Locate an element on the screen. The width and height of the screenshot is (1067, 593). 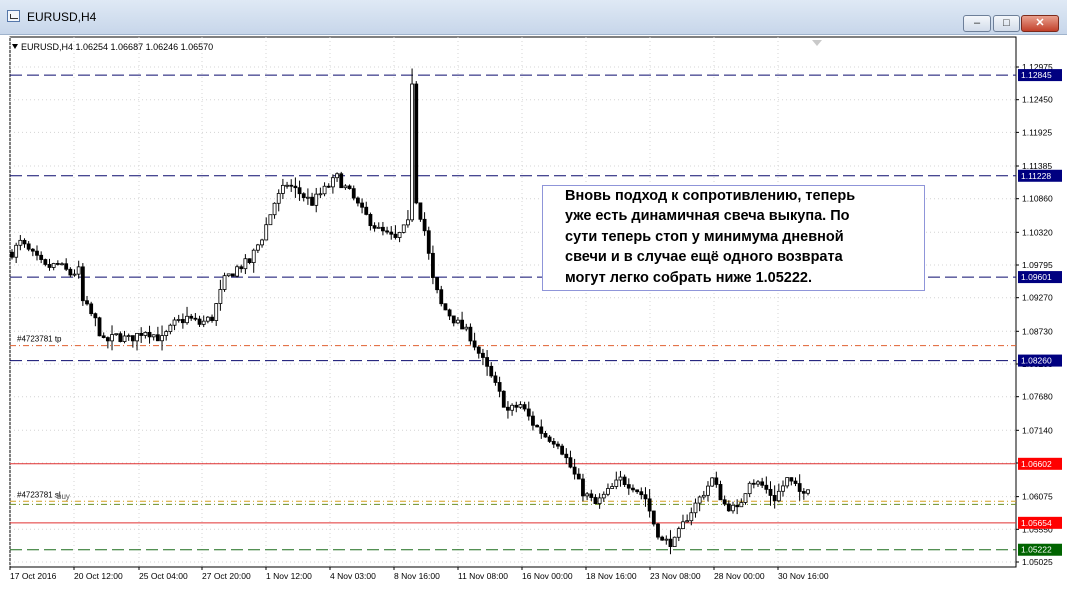
price-axis-label: 1.08730 is located at coordinates (1037, 331).